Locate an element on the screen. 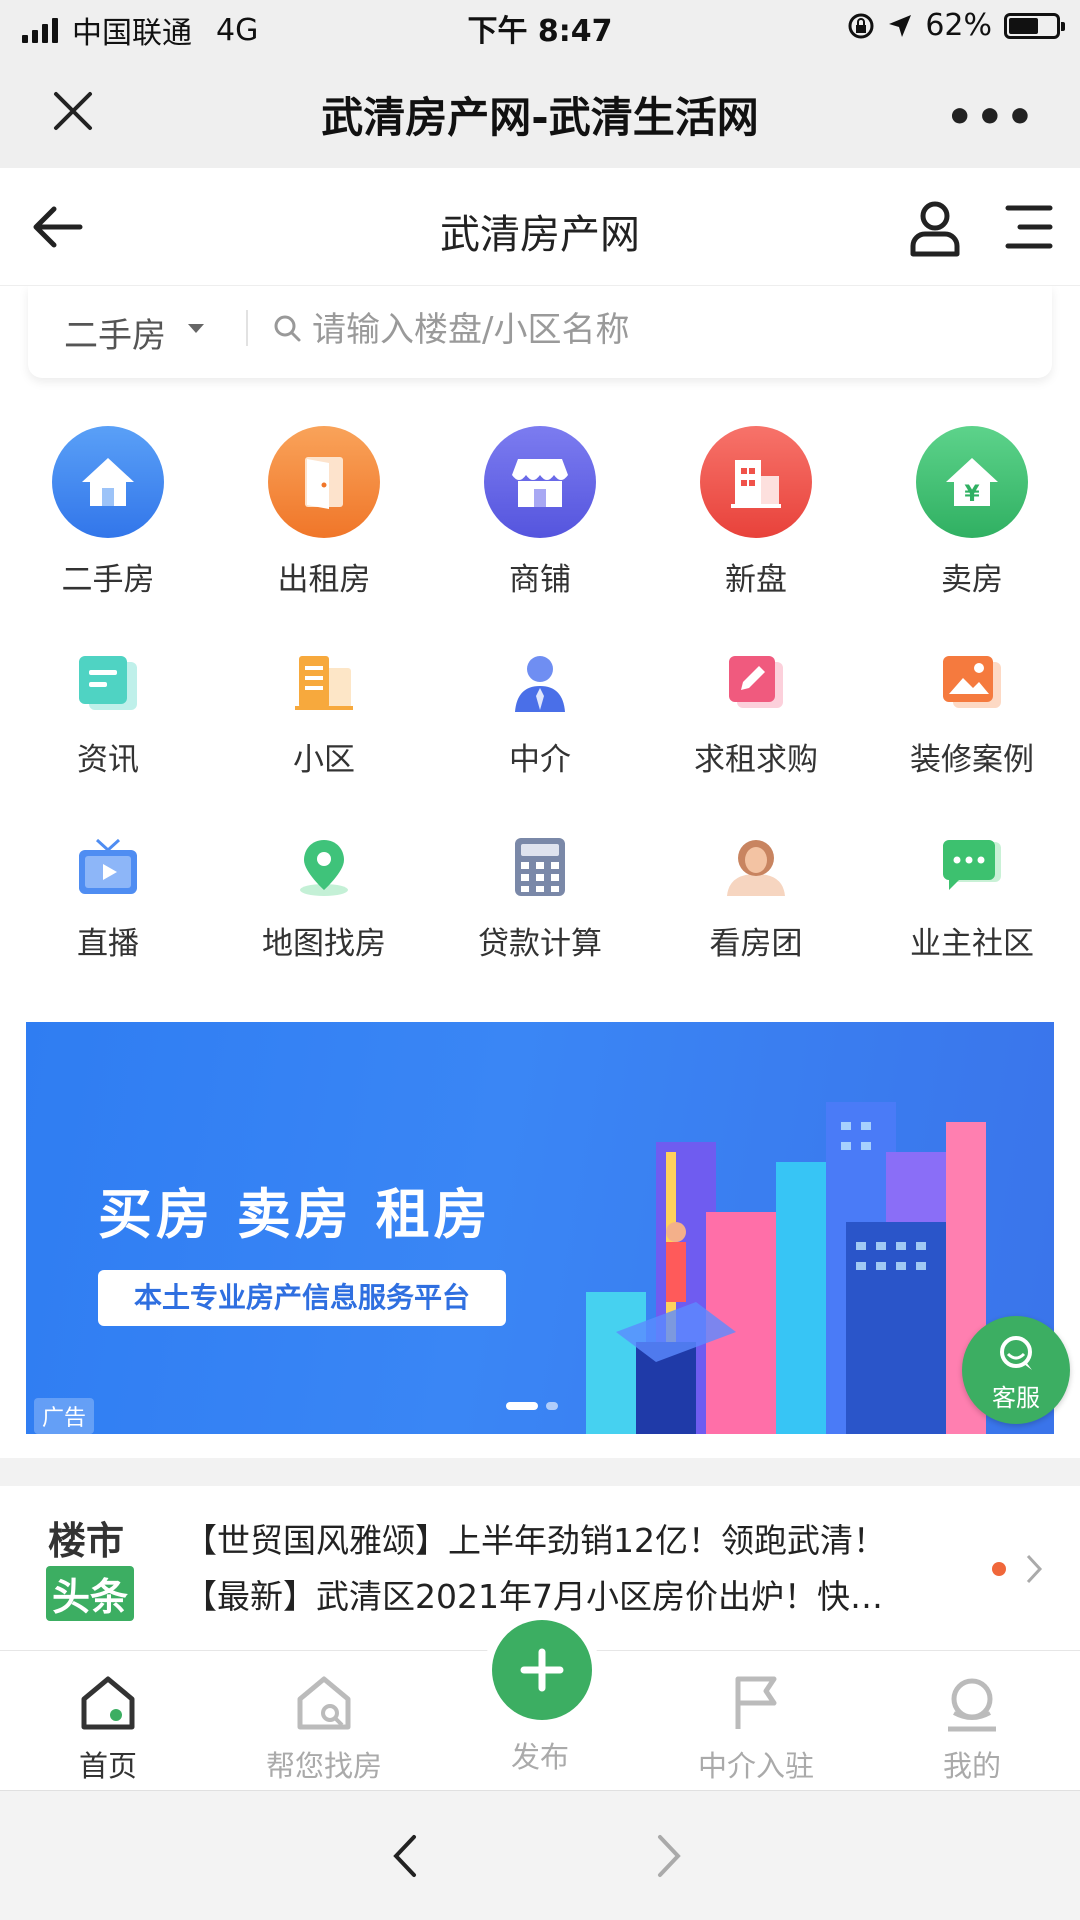 Image resolution: width=1080 pixels, height=1920 pixels. tv-play-icon is located at coordinates (108, 867).